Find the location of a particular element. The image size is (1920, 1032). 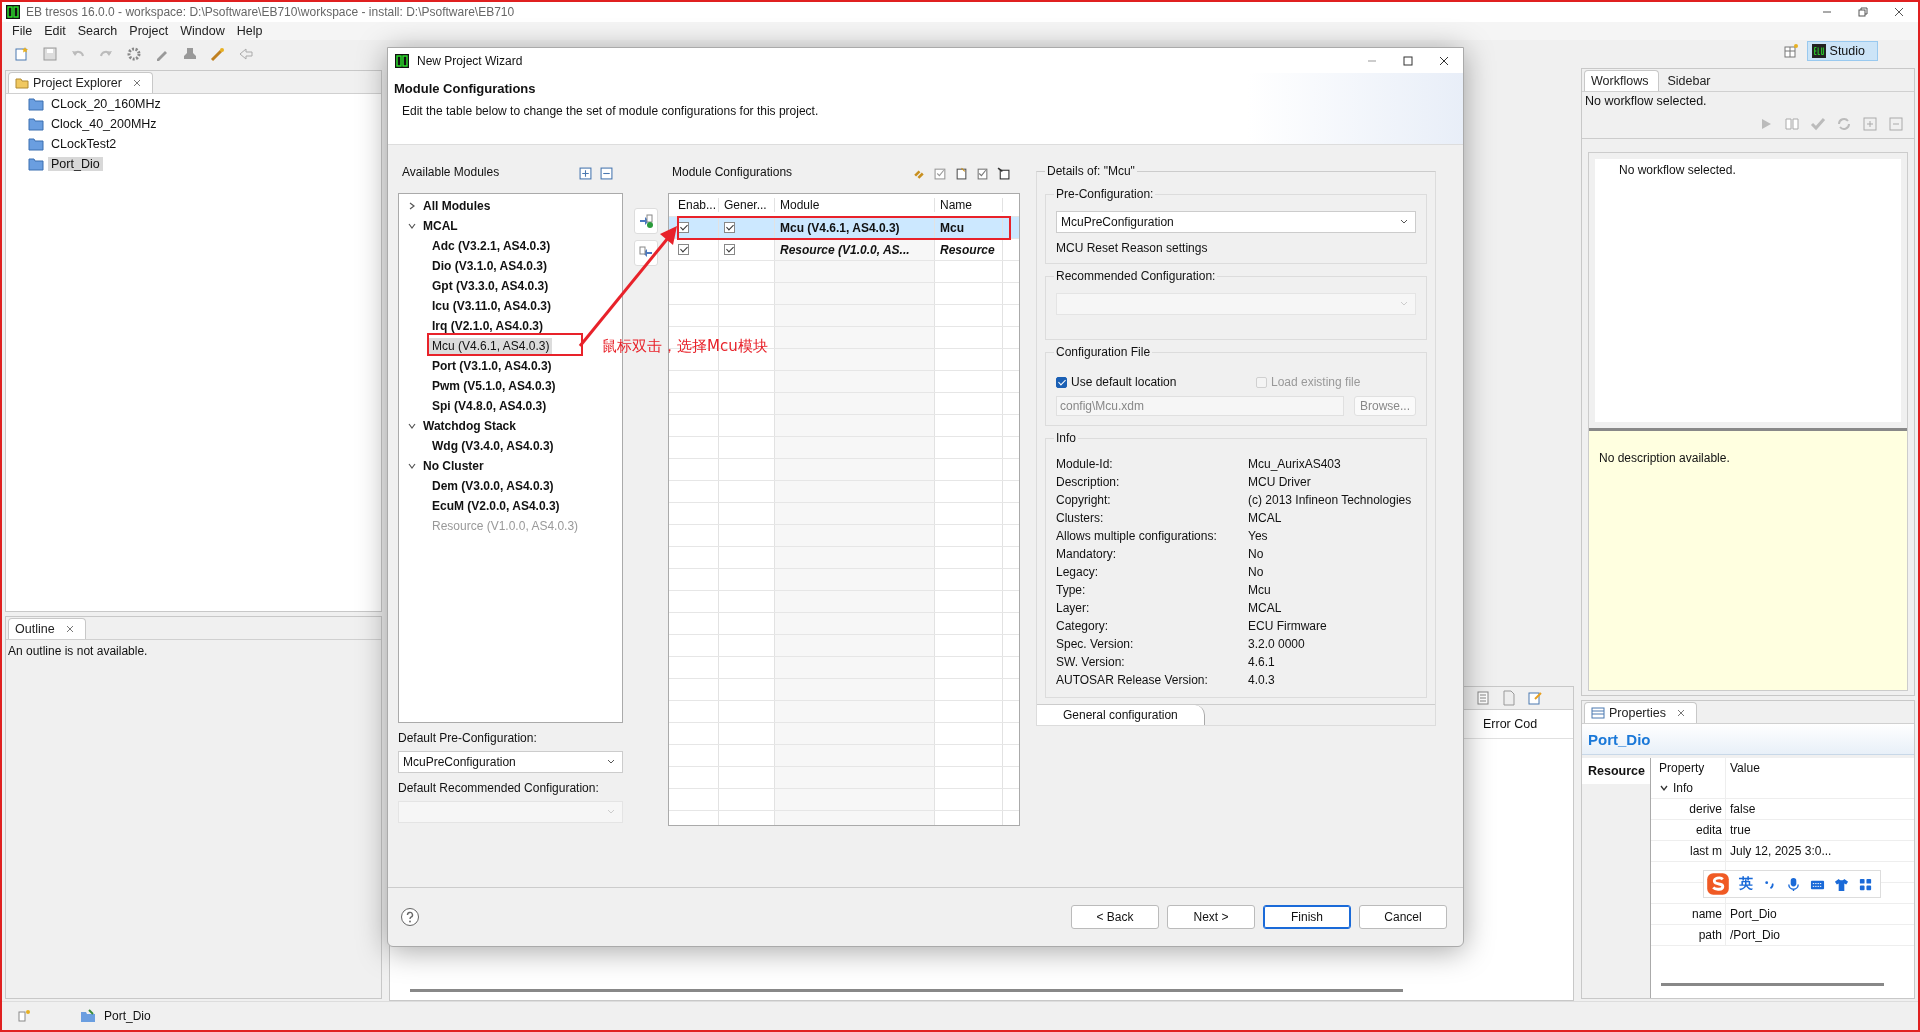

view-tab: Sidebar is located at coordinates (1691, 81).